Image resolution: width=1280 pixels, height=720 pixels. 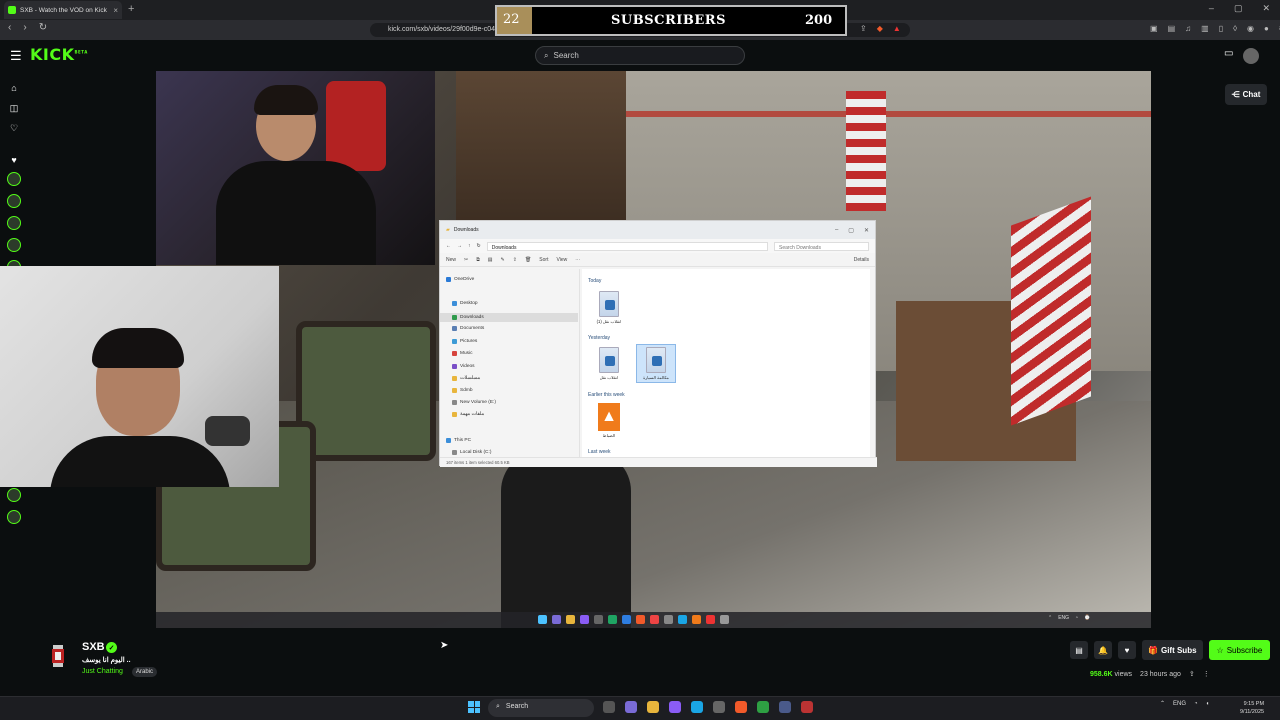 What do you see at coordinates (741, 707) in the screenshot?
I see `brave-icon` at bounding box center [741, 707].